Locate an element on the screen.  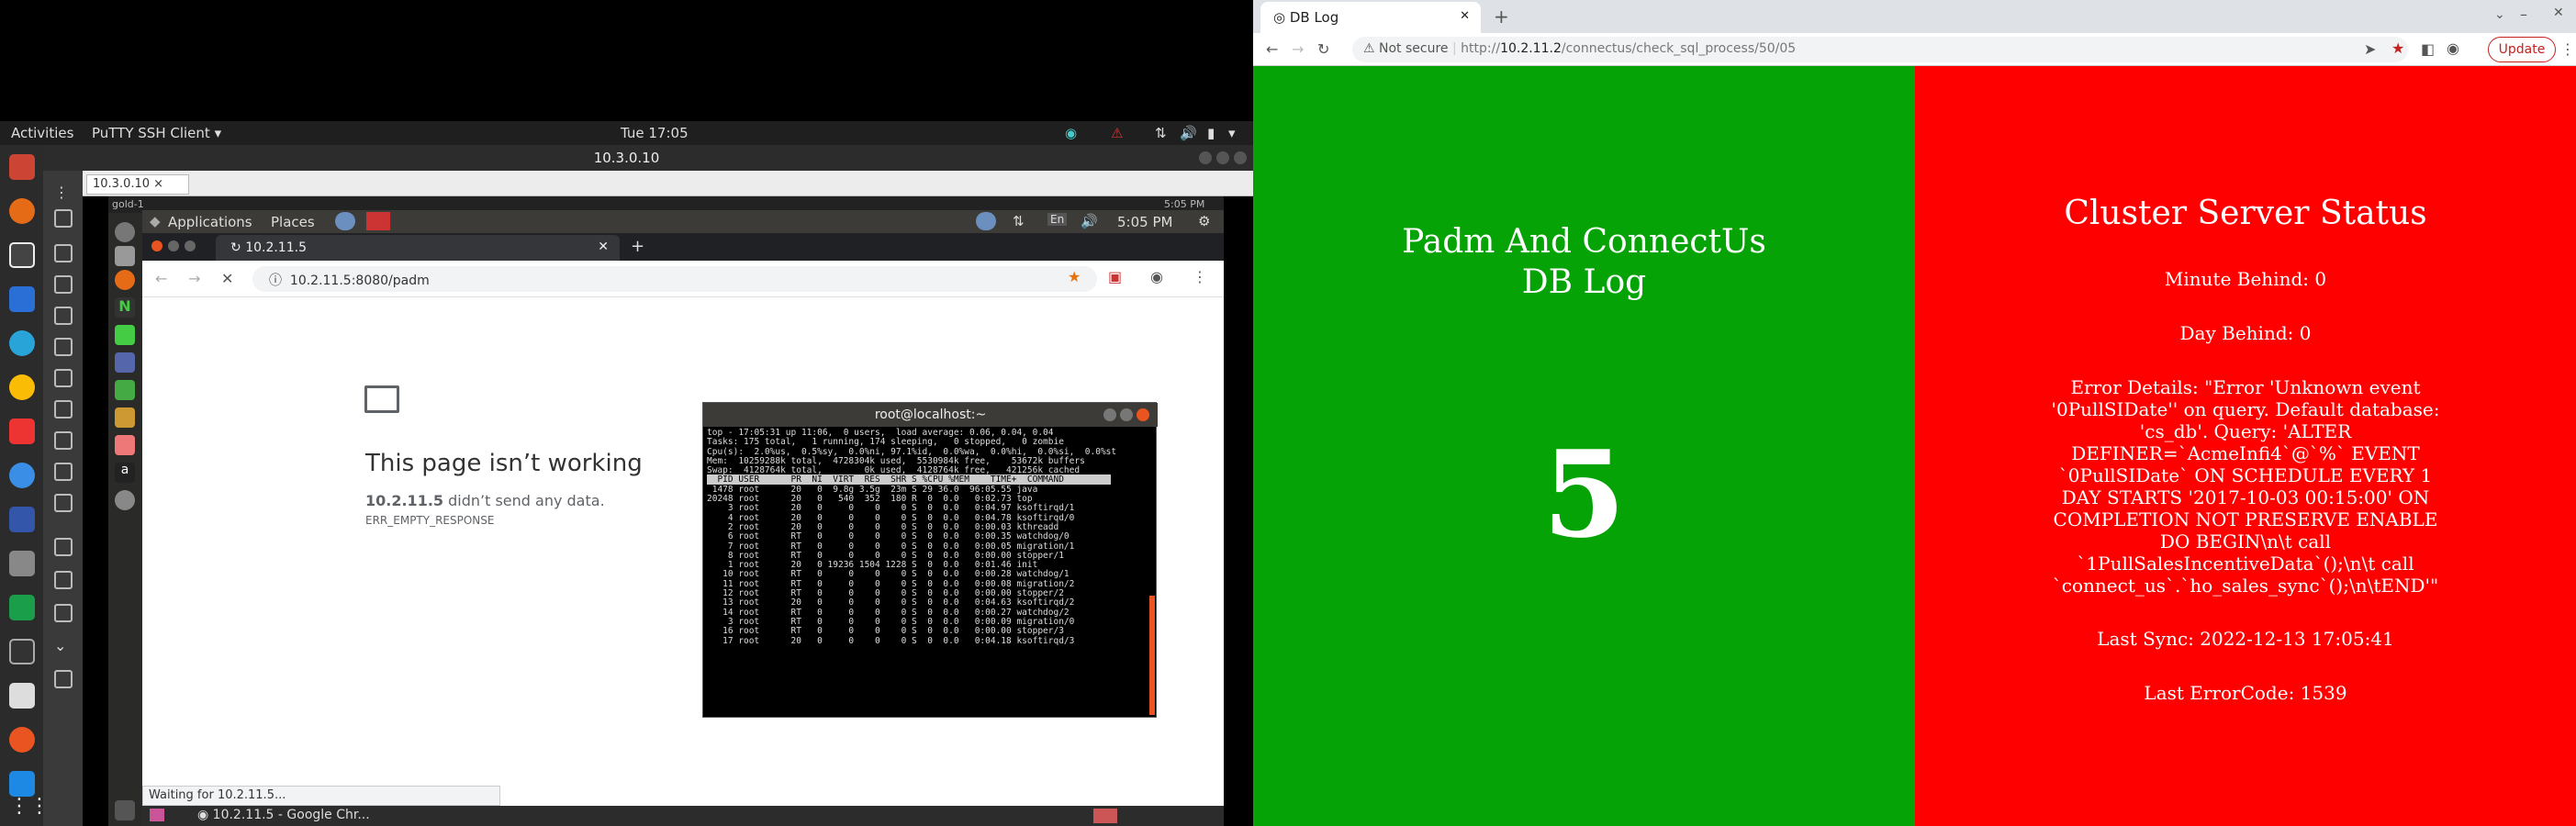
writer-icon is located at coordinates (125, 362).